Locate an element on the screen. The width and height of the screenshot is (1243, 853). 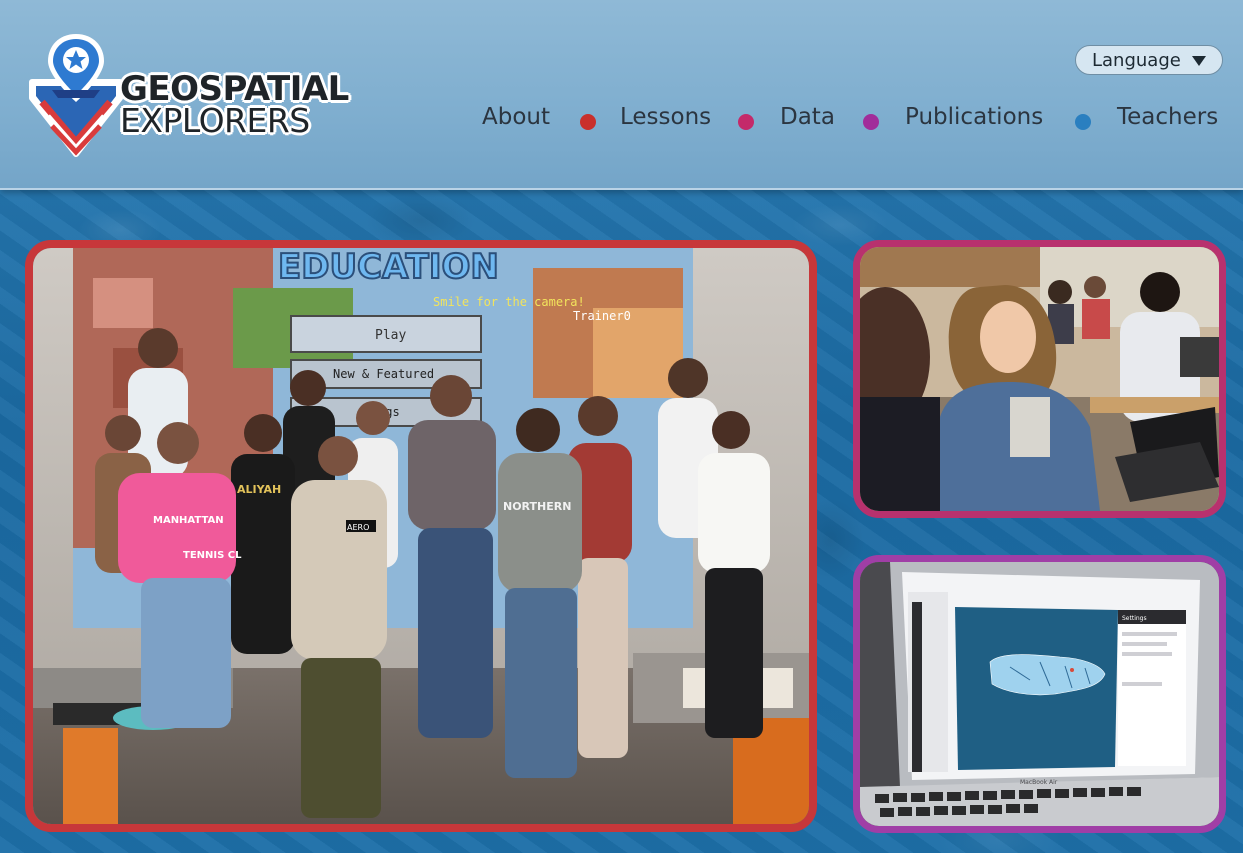
language-label: Language is located at coordinates (1136, 60).